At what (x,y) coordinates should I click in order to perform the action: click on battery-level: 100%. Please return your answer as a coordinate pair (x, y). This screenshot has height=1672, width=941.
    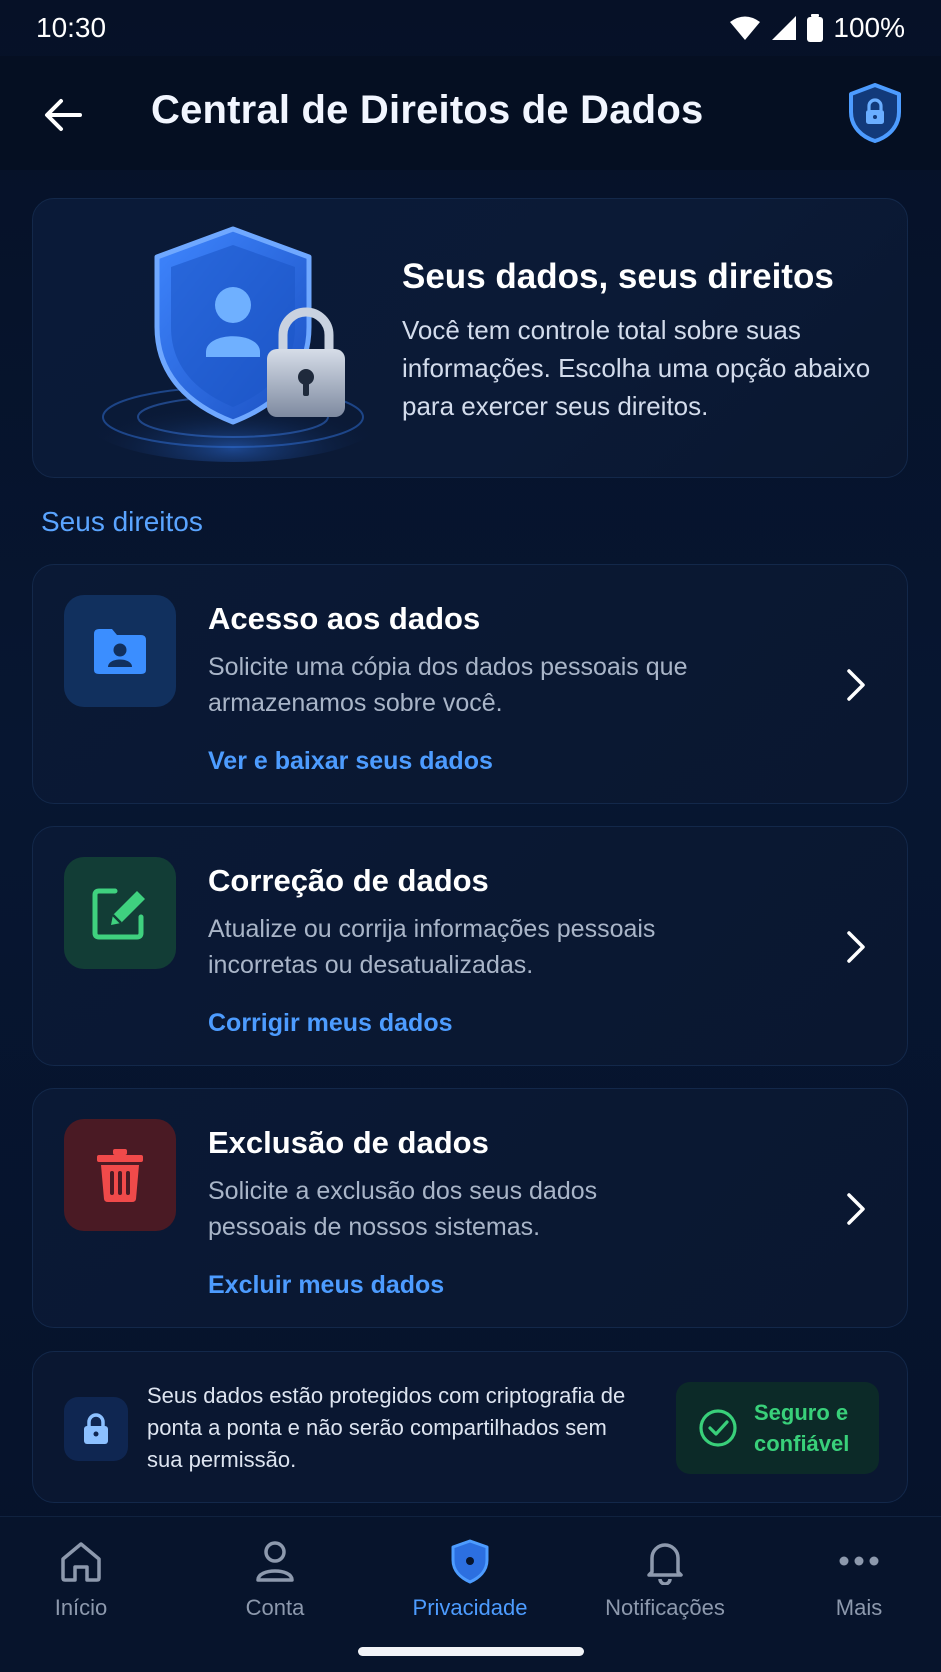
    Looking at the image, I should click on (869, 27).